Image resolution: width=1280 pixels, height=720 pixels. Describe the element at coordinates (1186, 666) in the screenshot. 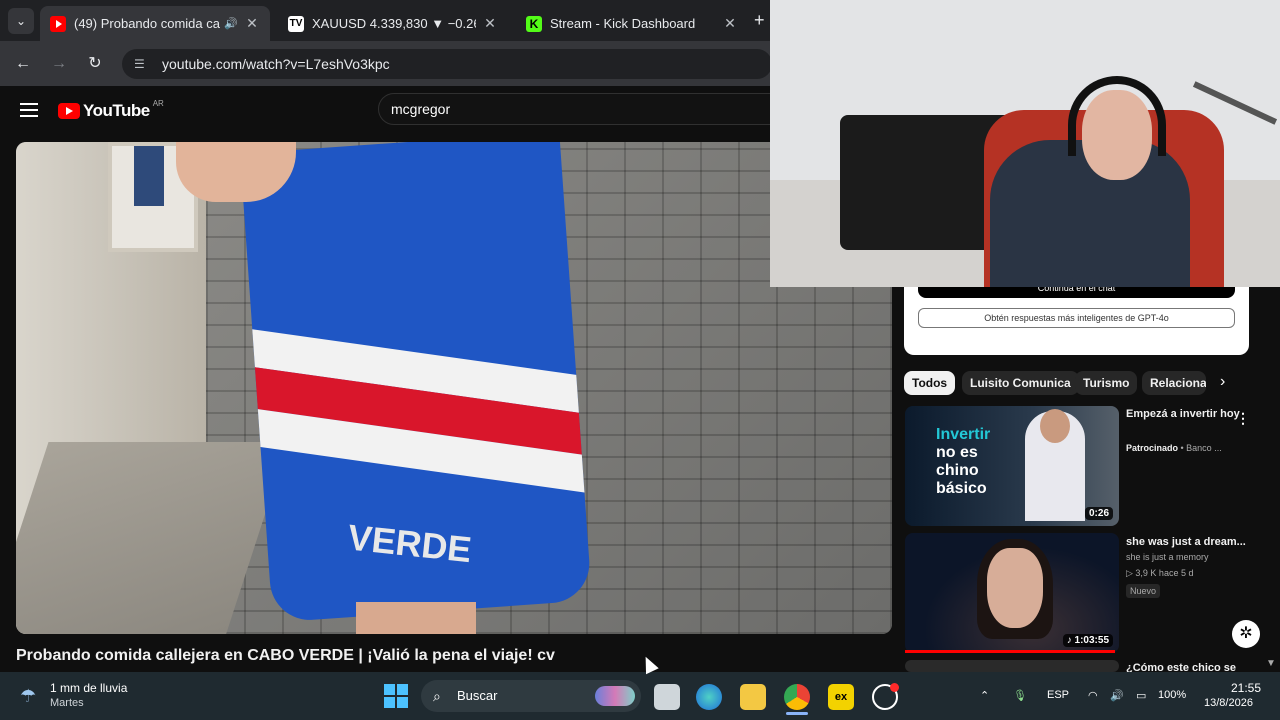

I see `recommendation-title: ¿Cómo este chico se` at that location.